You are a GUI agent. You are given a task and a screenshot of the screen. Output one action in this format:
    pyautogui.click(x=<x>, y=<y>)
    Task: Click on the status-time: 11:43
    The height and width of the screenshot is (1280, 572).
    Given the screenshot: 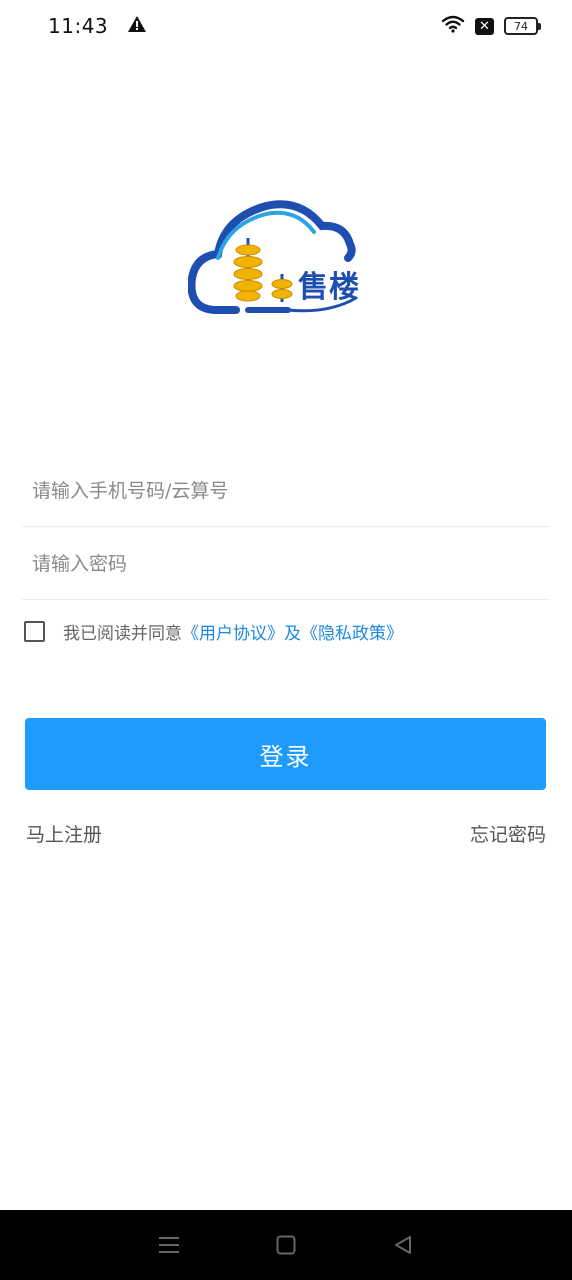 What is the action you would take?
    pyautogui.click(x=78, y=26)
    